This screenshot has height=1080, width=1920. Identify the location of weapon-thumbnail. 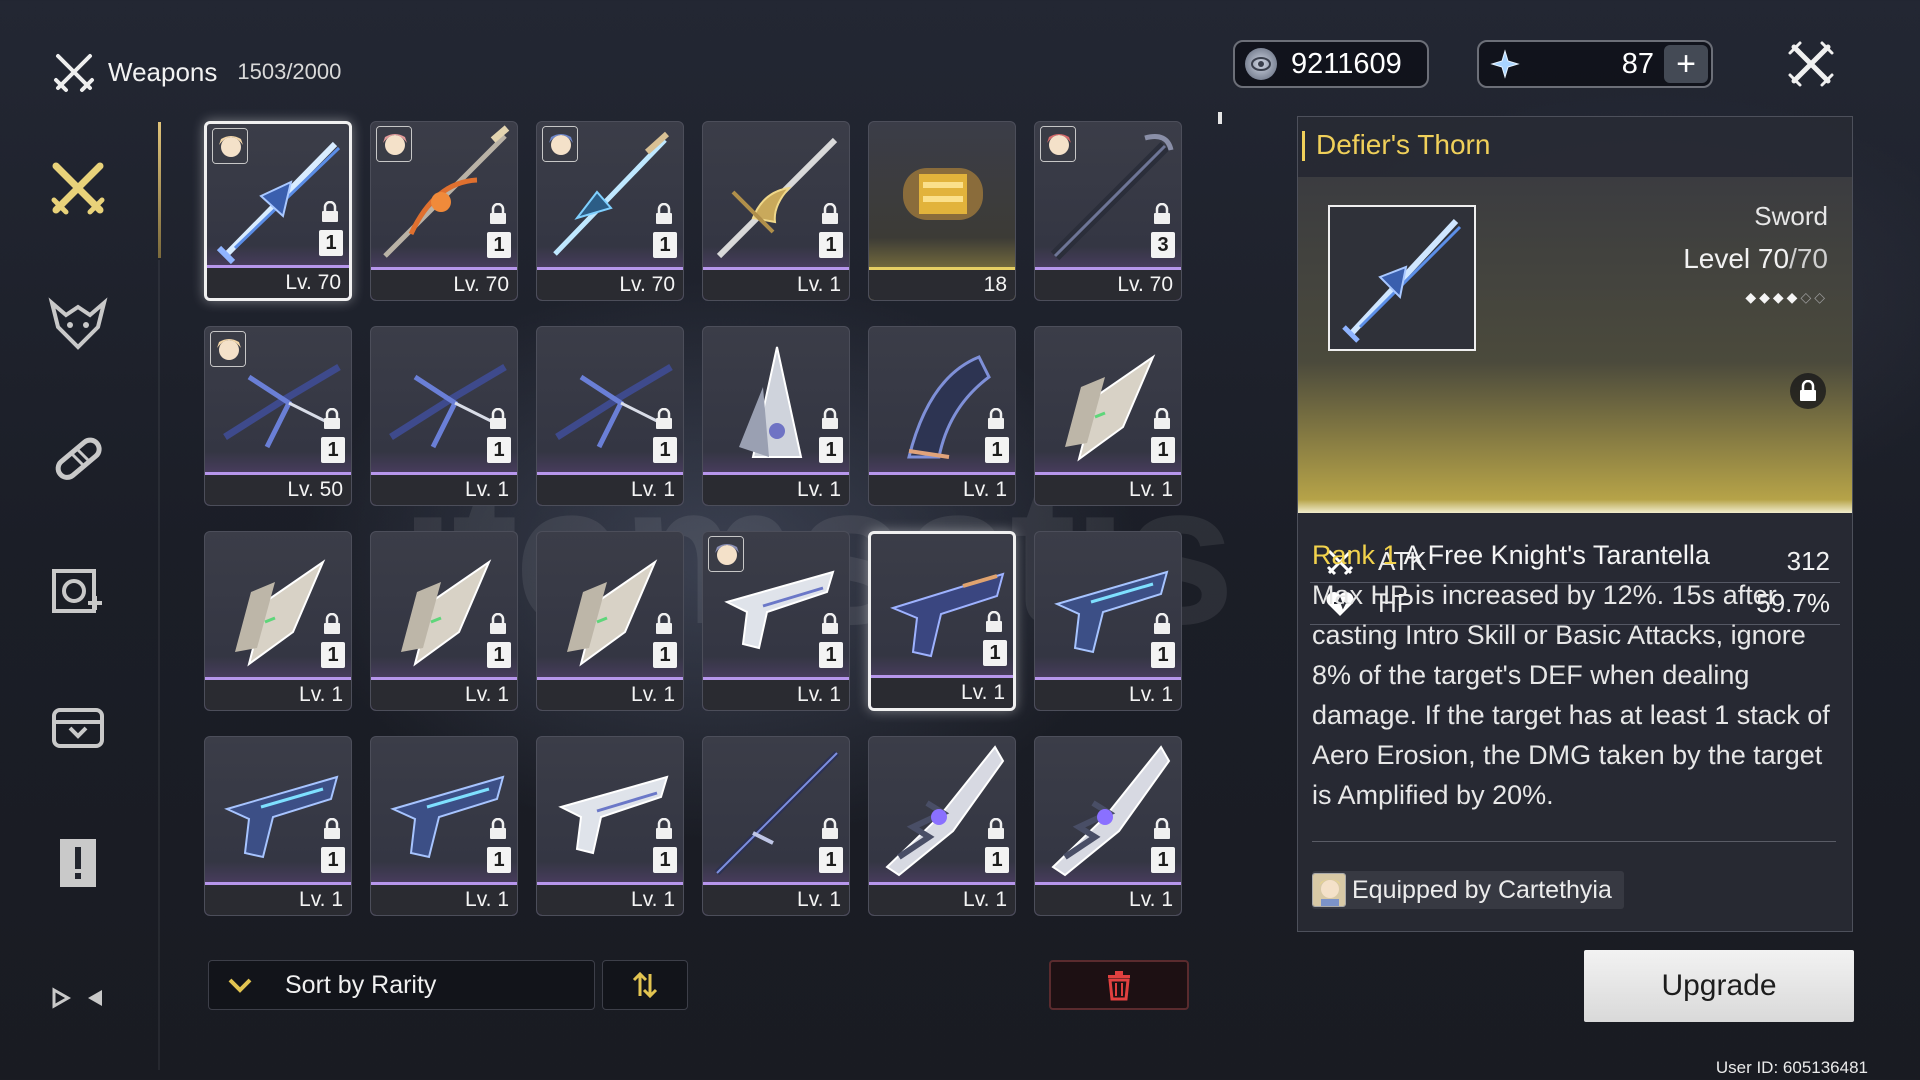
(1402, 278).